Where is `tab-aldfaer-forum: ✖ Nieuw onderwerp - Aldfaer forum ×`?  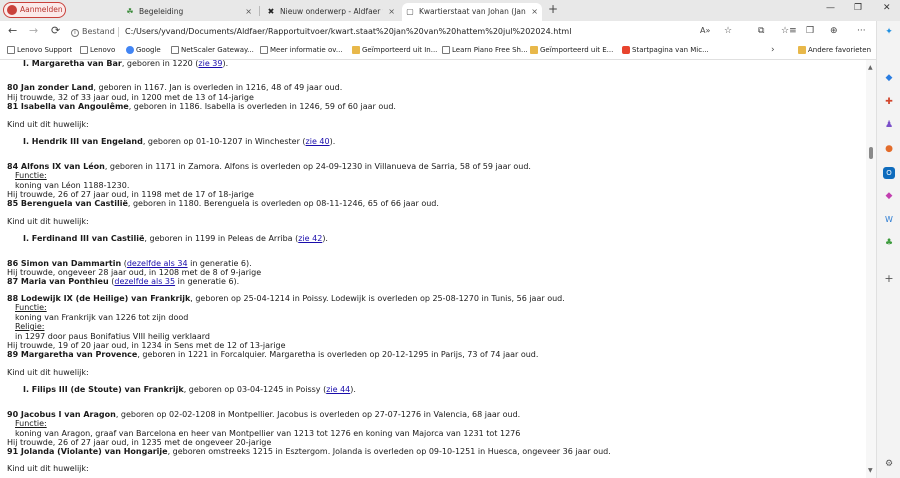 tab-aldfaer-forum: ✖ Nieuw onderwerp - Aldfaer forum × is located at coordinates (331, 12).